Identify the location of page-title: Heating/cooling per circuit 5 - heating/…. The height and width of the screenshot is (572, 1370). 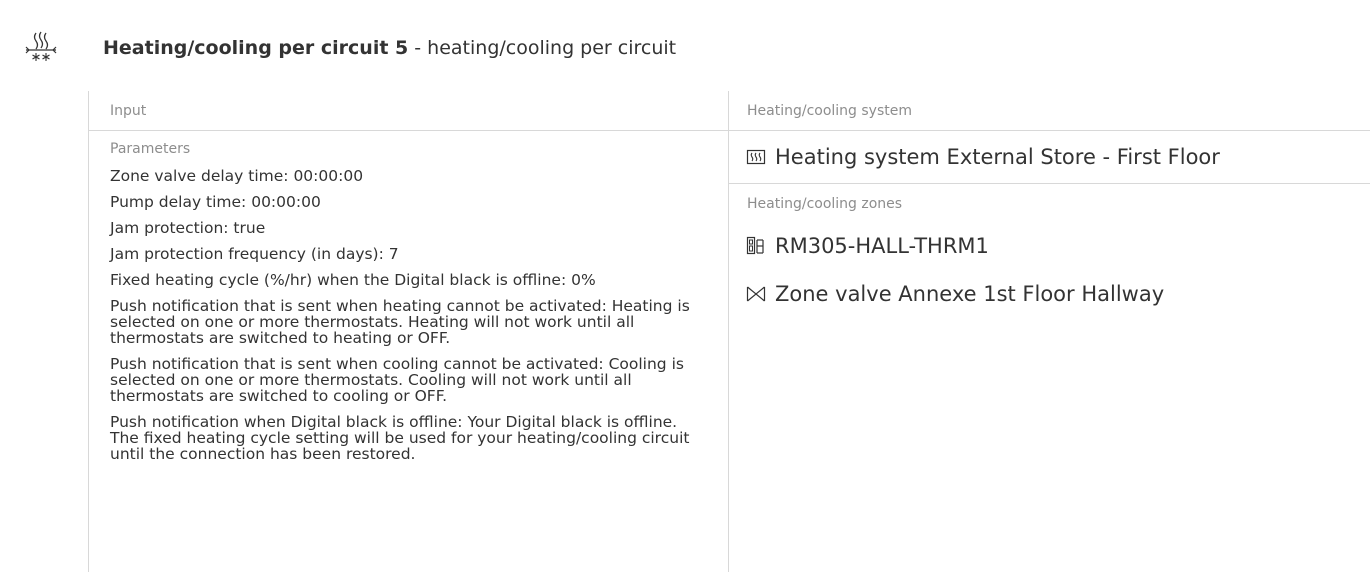
(389, 48).